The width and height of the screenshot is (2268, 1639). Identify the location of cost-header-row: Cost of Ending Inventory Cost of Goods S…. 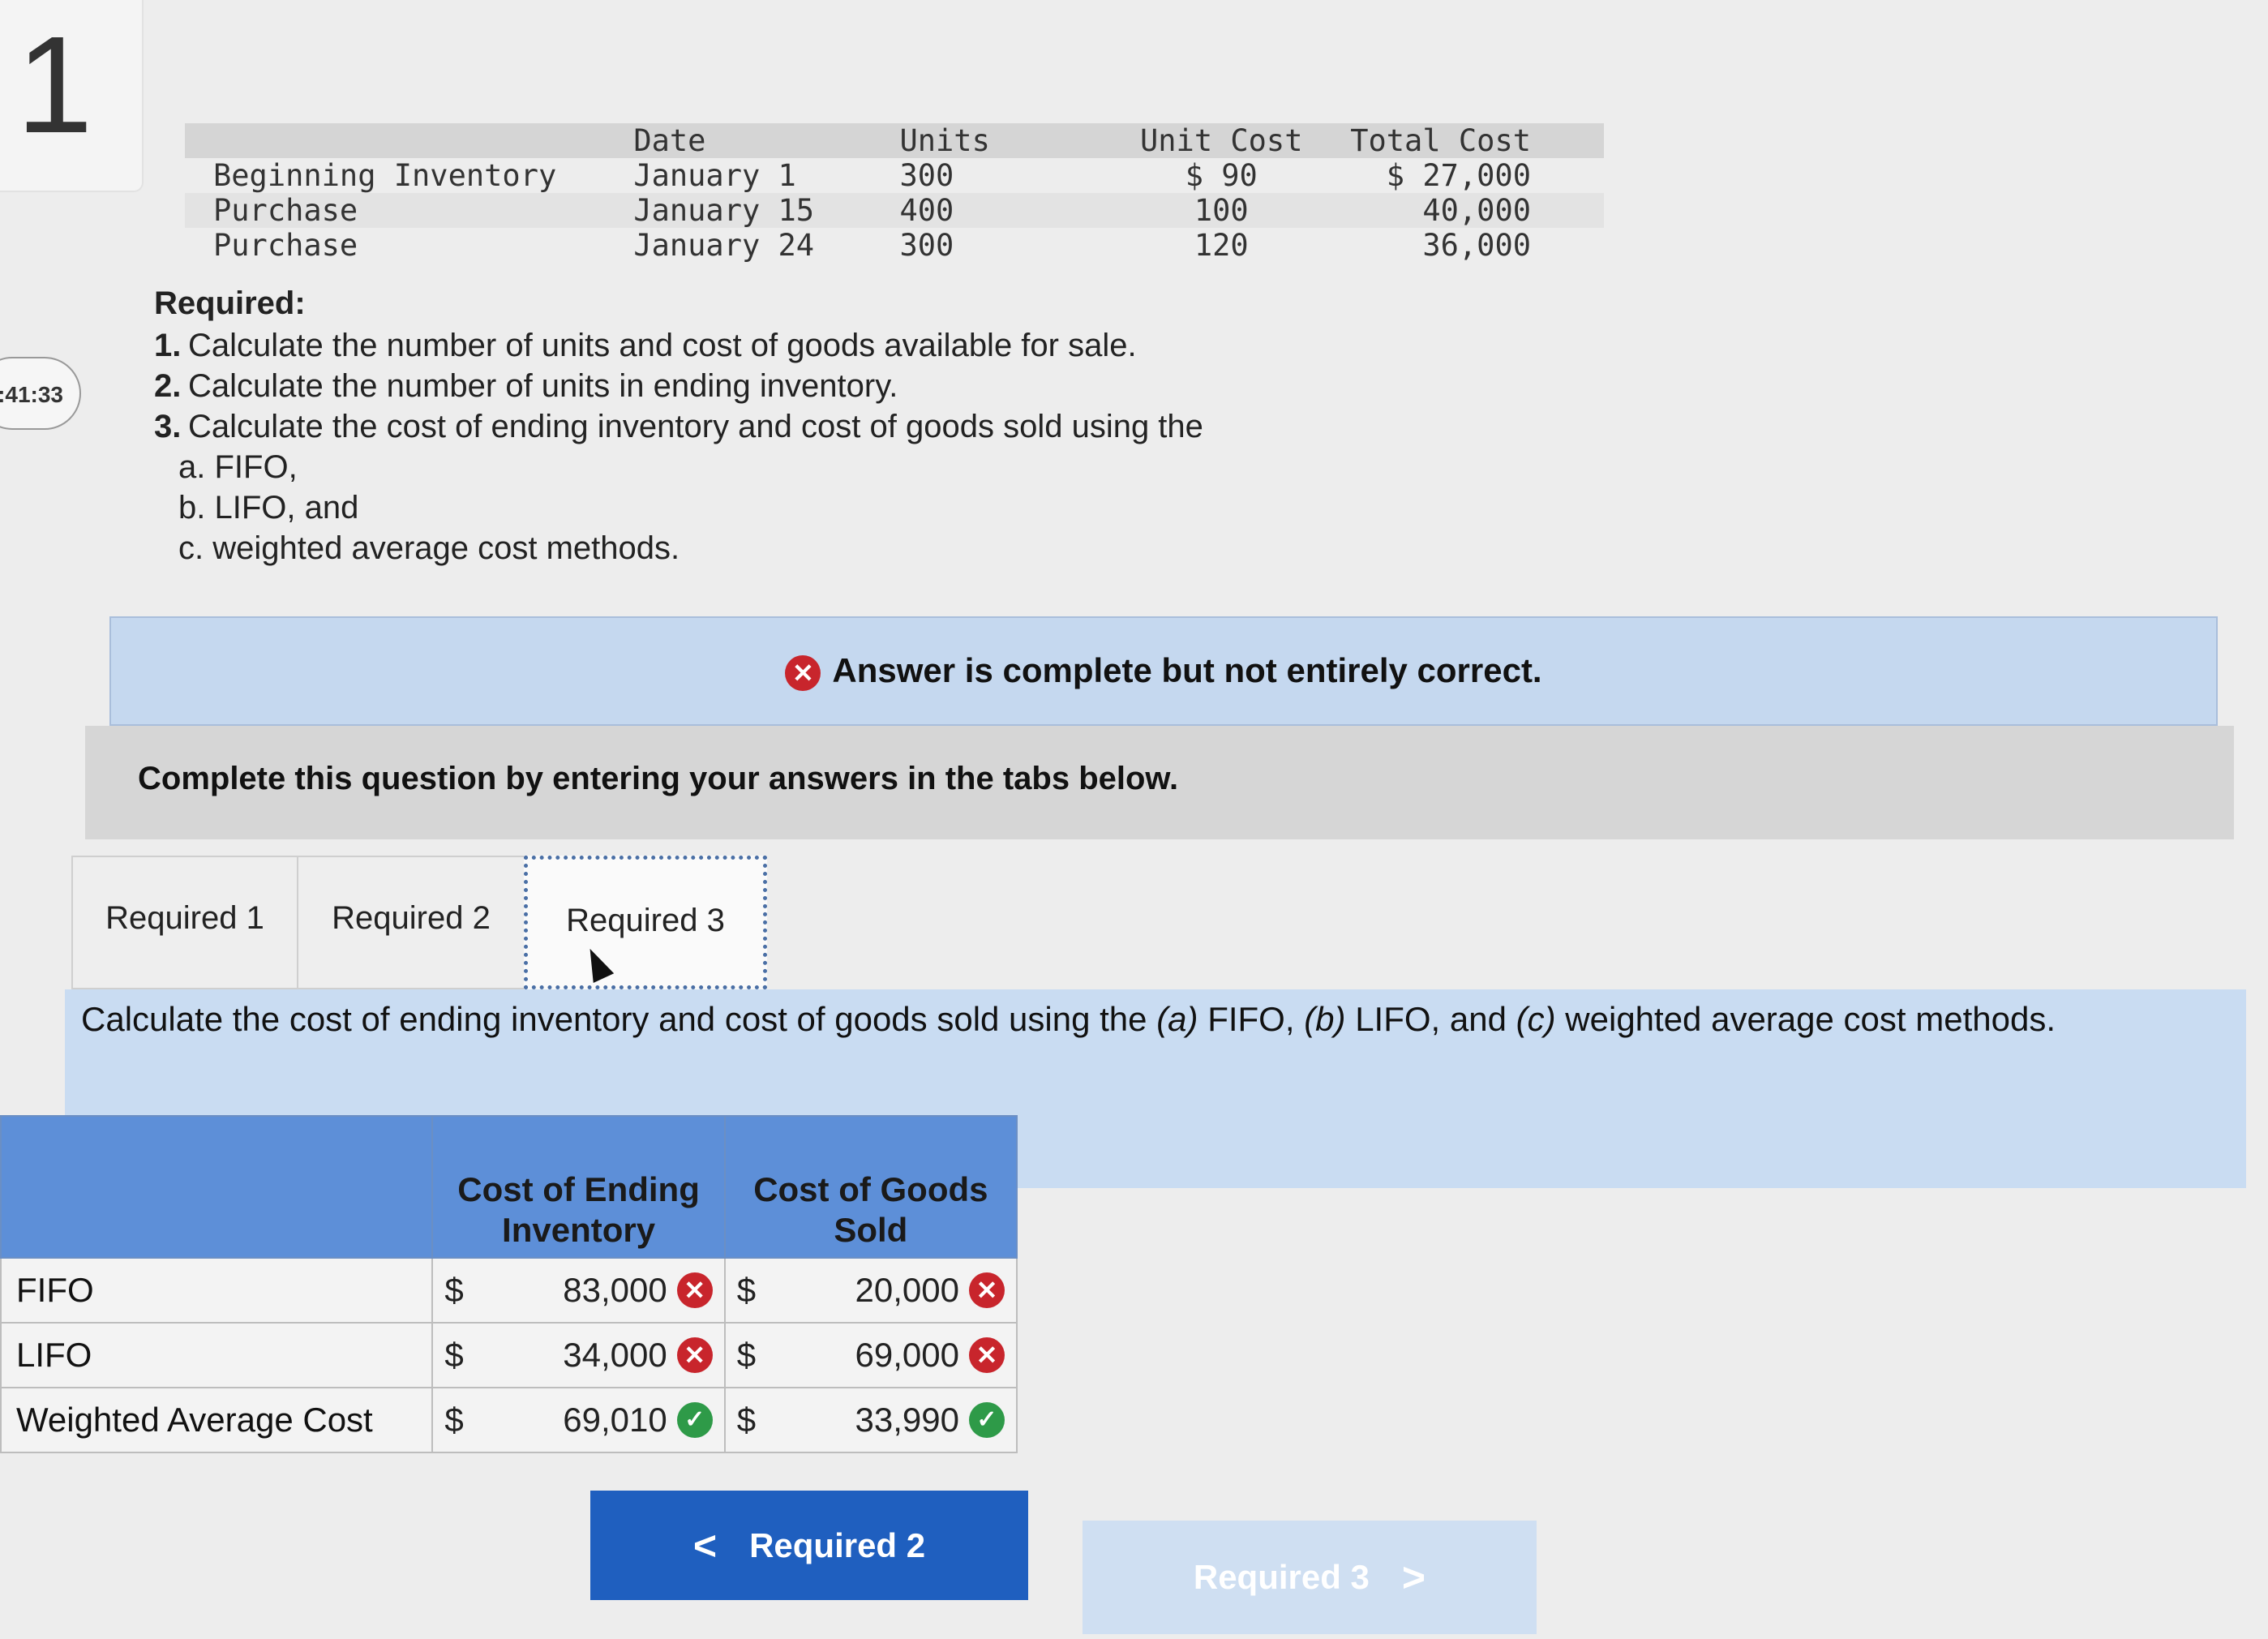
(509, 1187).